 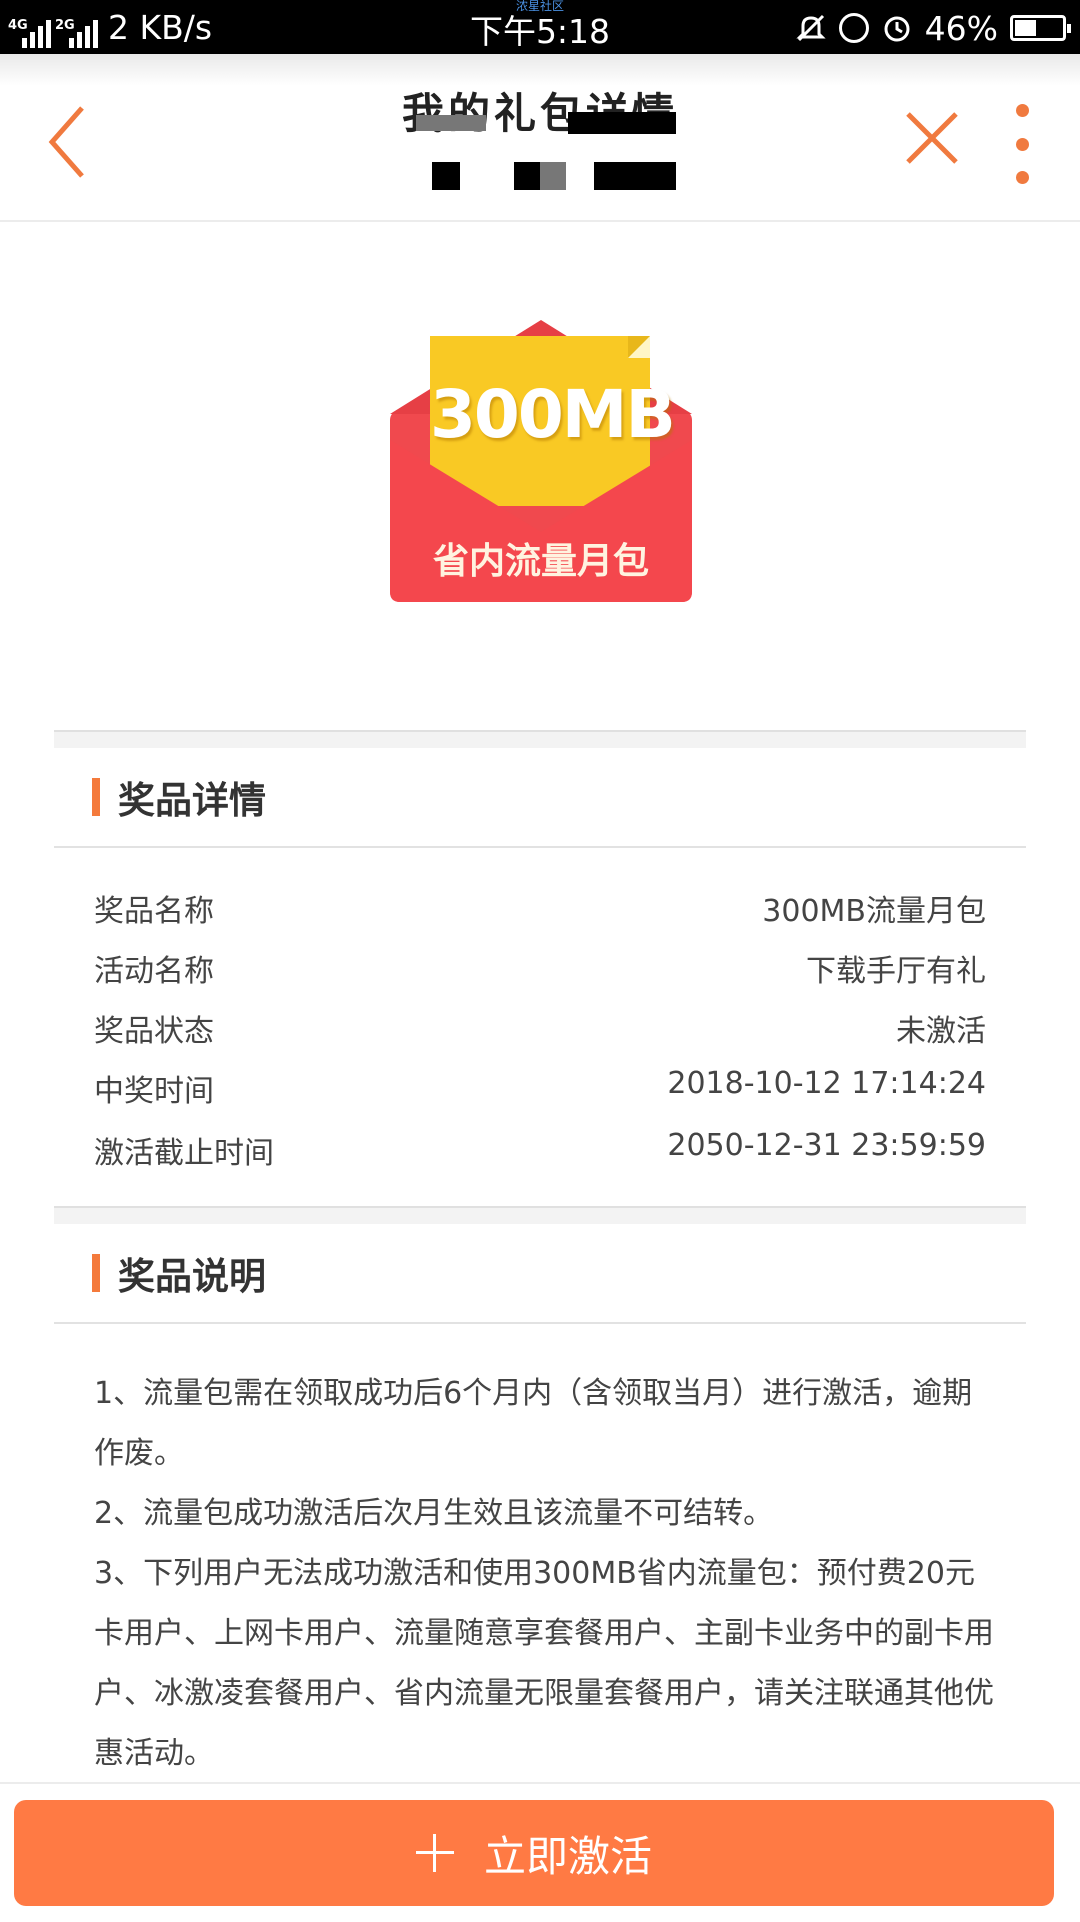 What do you see at coordinates (154, 971) in the screenshot?
I see `detail-key: 活动名称` at bounding box center [154, 971].